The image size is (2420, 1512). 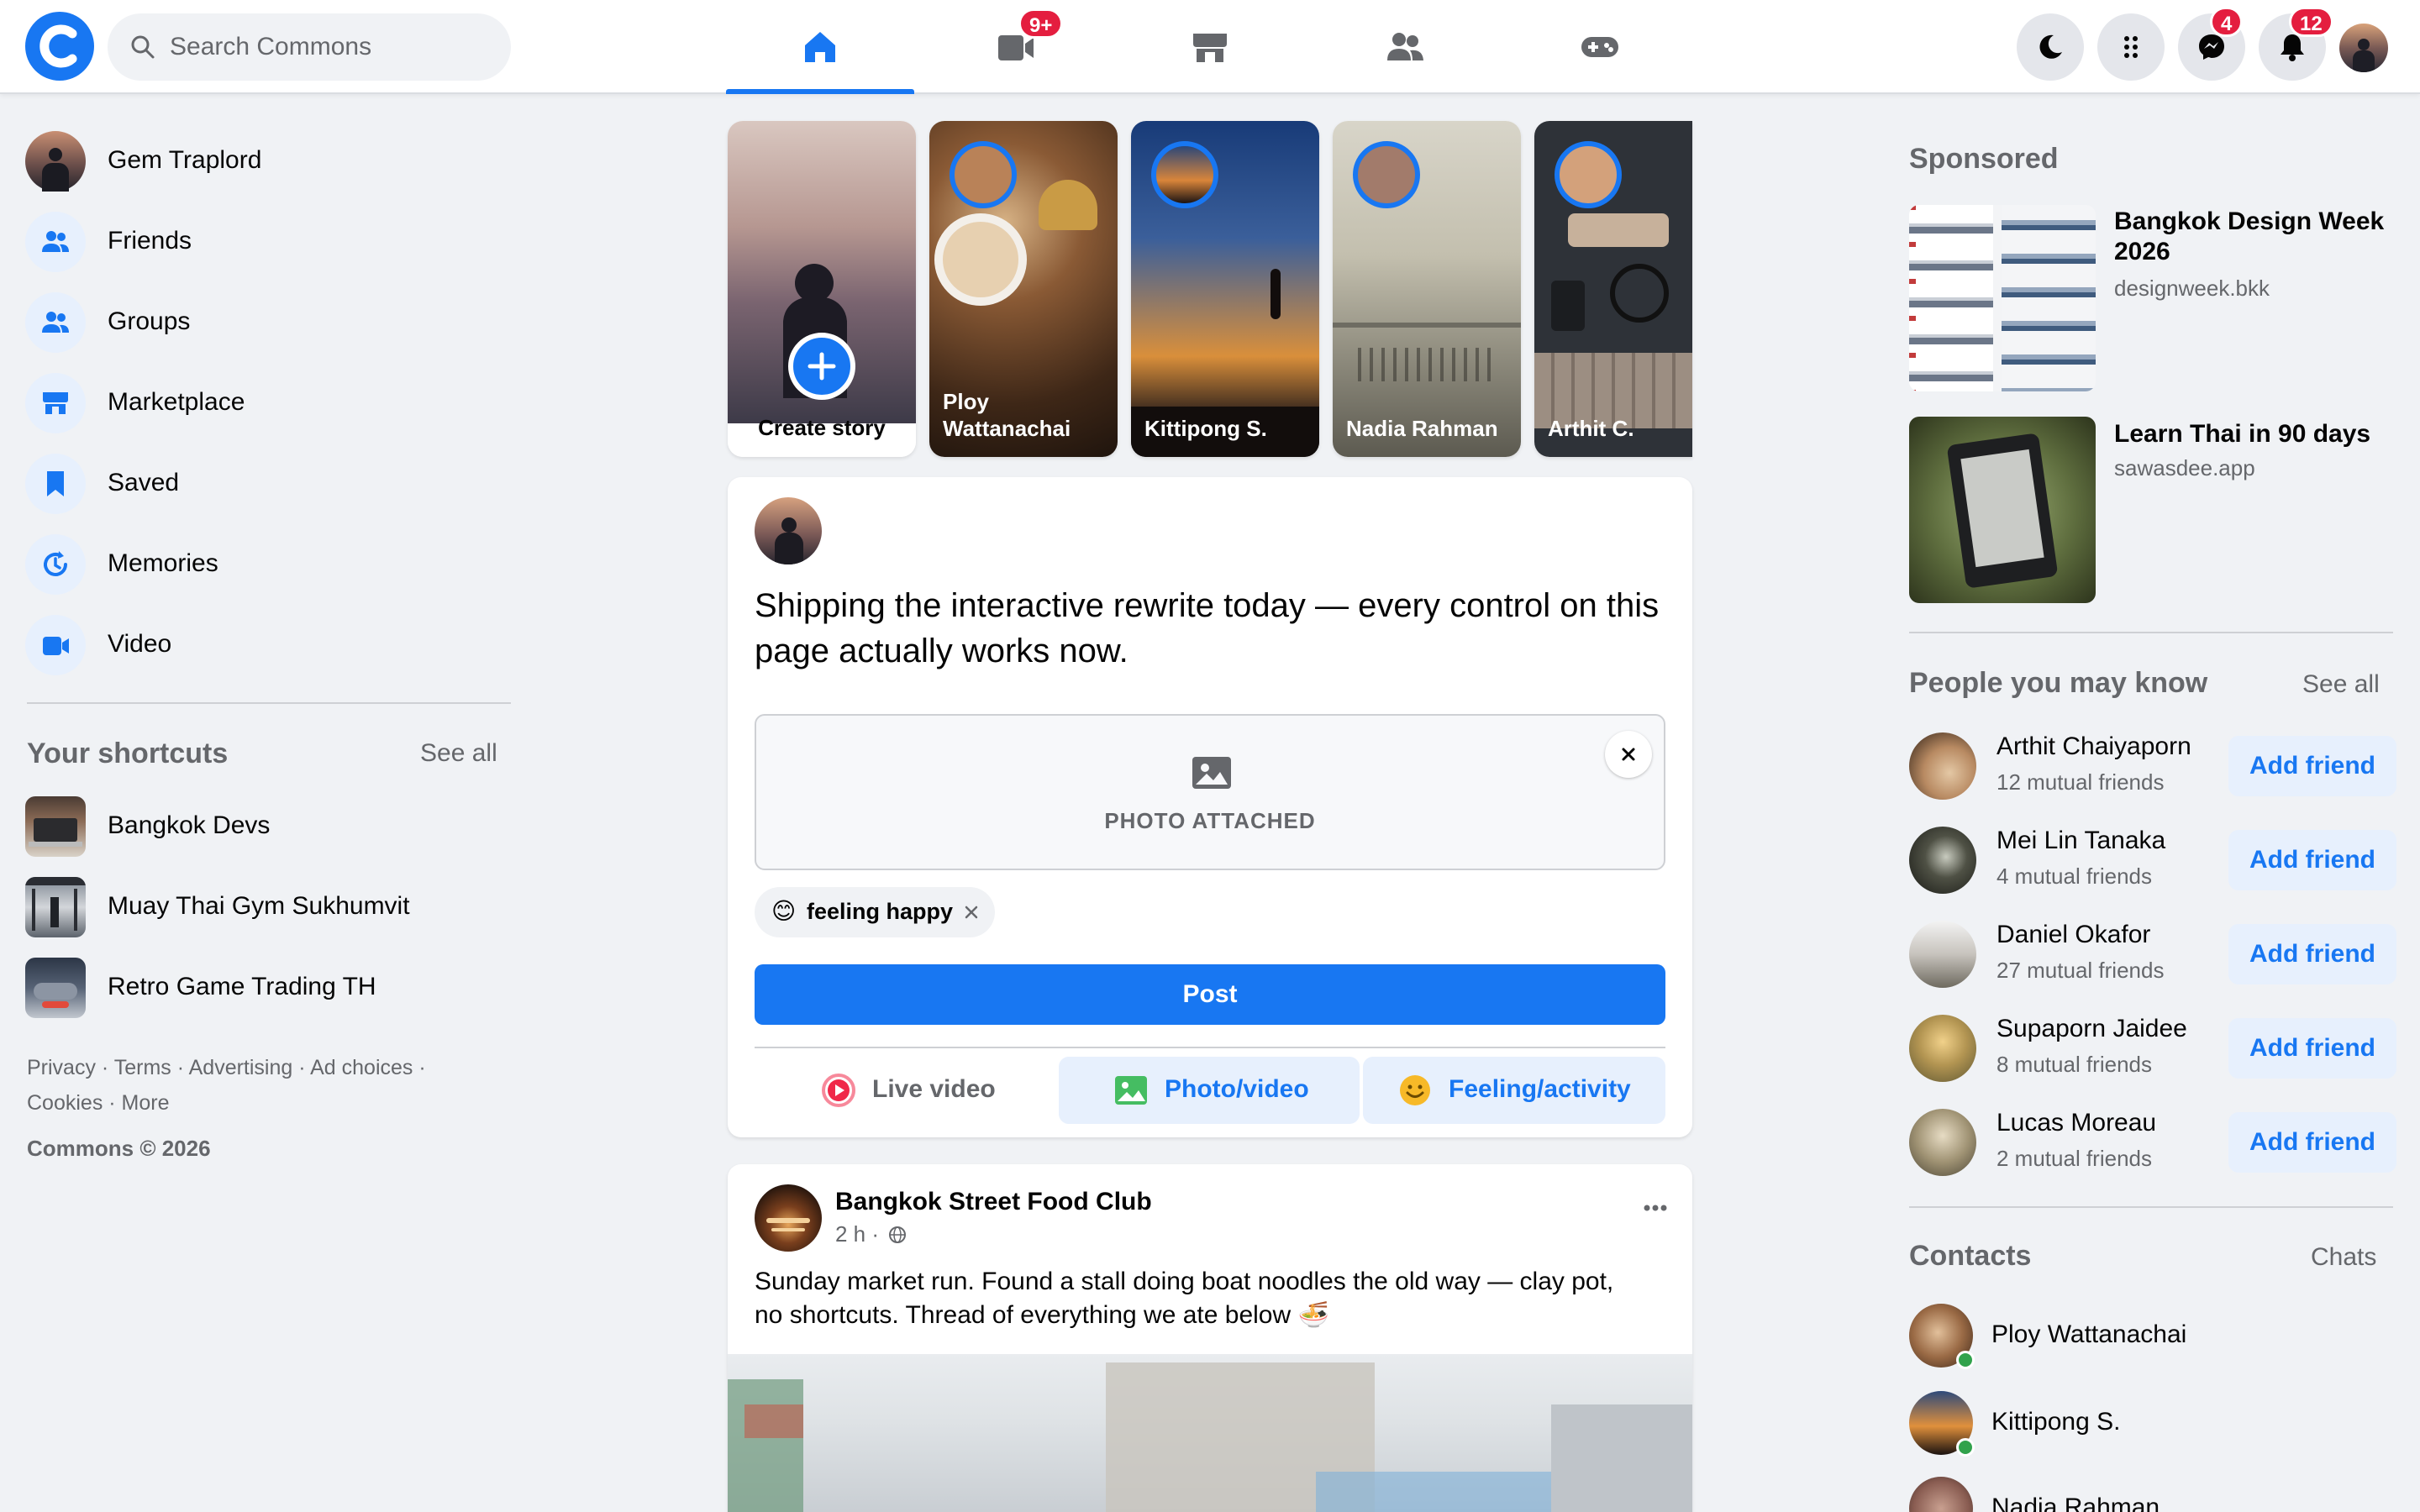 I want to click on suggested-person: Lucas Moreau 2 mutual friends Add friend, so click(x=2152, y=1142).